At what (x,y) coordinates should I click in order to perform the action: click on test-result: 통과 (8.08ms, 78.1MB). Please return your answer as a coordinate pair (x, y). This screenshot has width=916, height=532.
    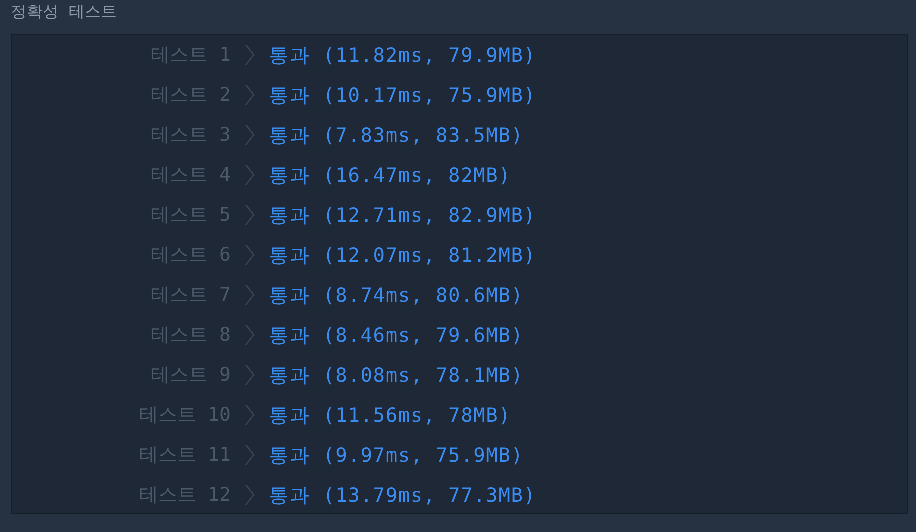
    Looking at the image, I should click on (396, 375).